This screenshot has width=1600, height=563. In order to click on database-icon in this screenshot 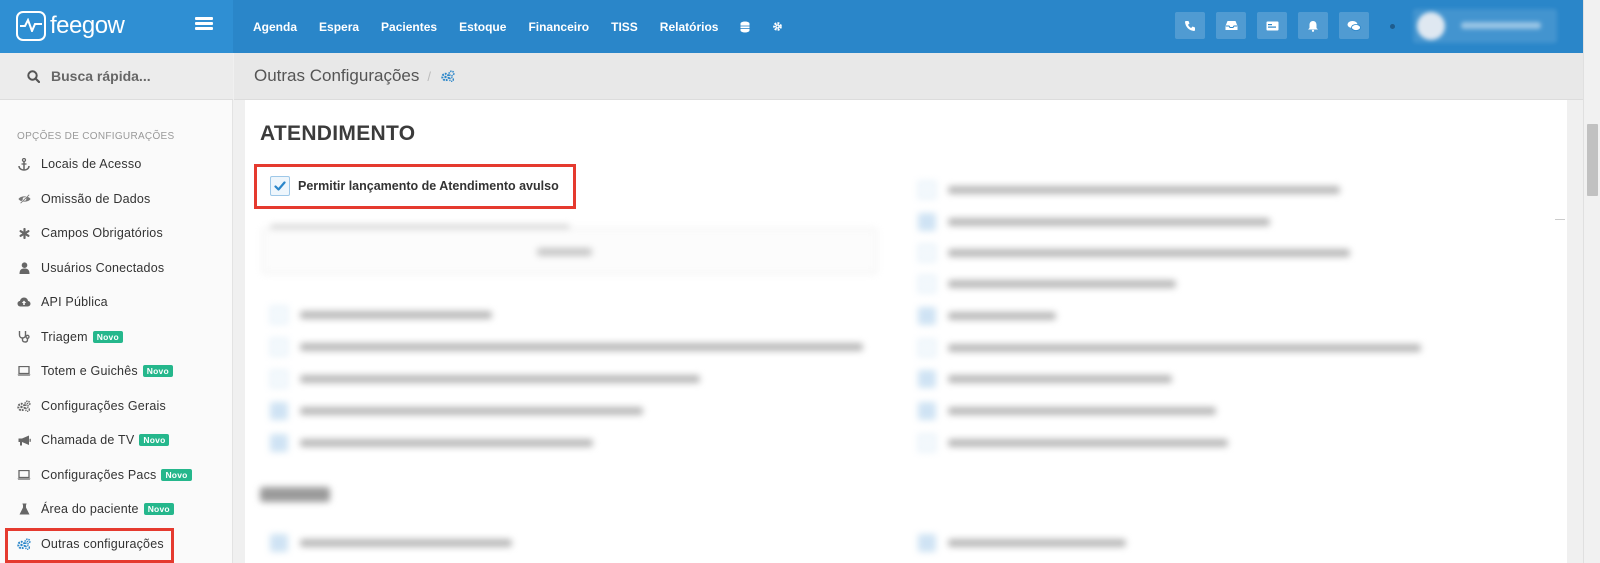, I will do `click(745, 27)`.